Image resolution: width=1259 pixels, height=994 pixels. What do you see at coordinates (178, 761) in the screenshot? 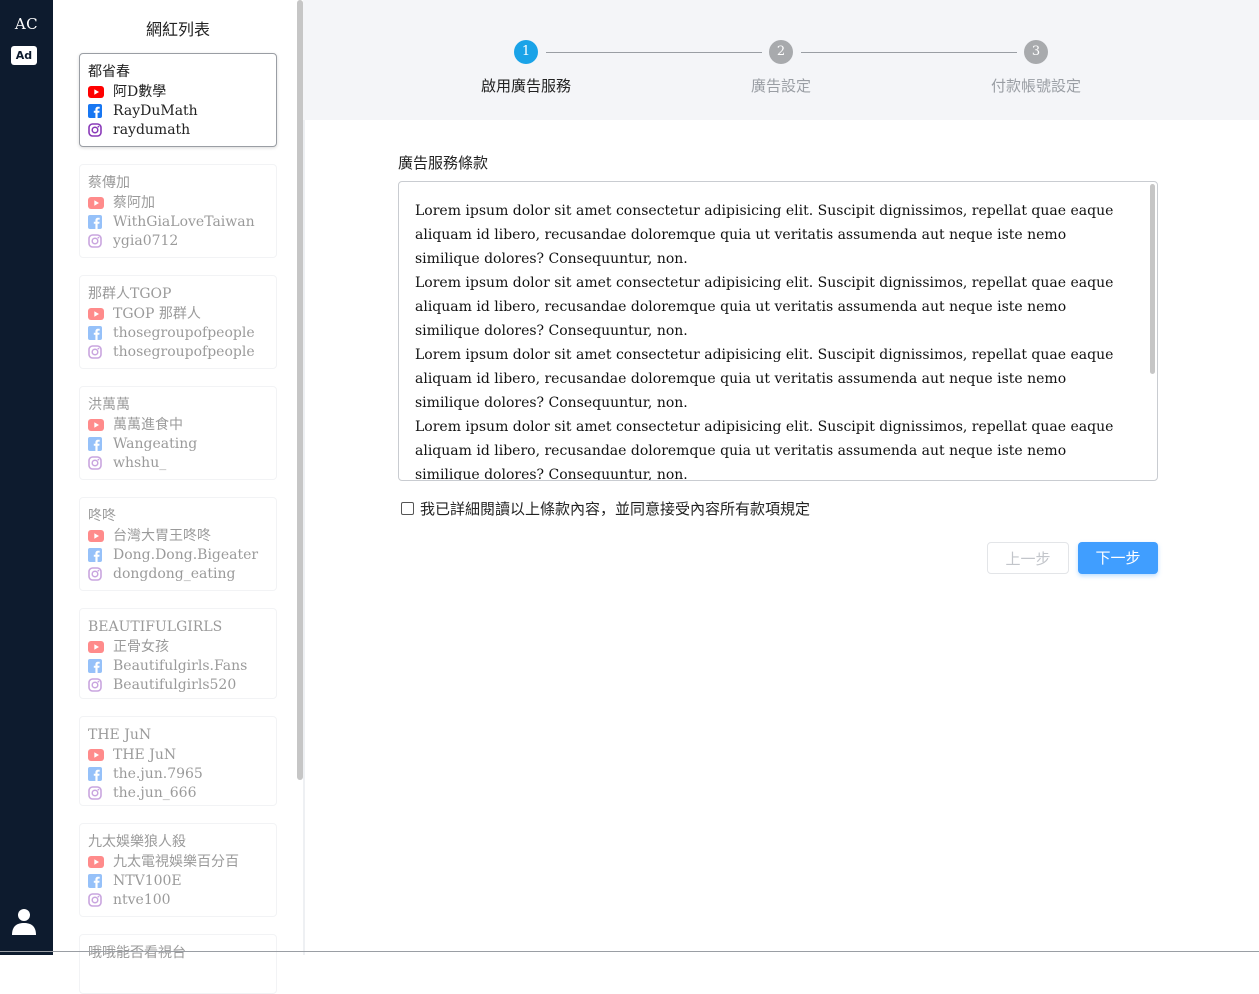
I see `influencer-card: THE JuN THE JuN the.jun.7965 the.jun_666` at bounding box center [178, 761].